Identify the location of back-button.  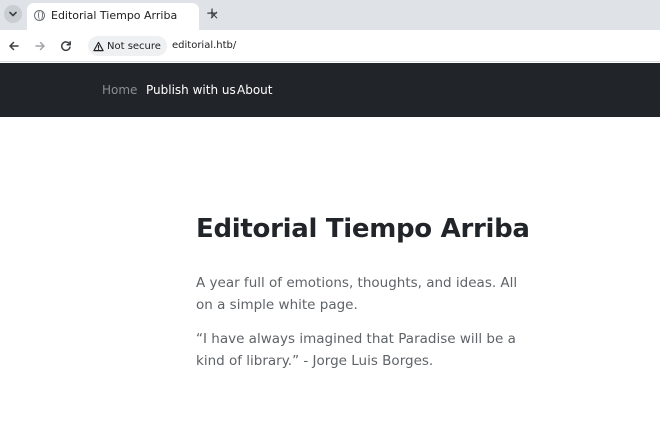
(14, 46).